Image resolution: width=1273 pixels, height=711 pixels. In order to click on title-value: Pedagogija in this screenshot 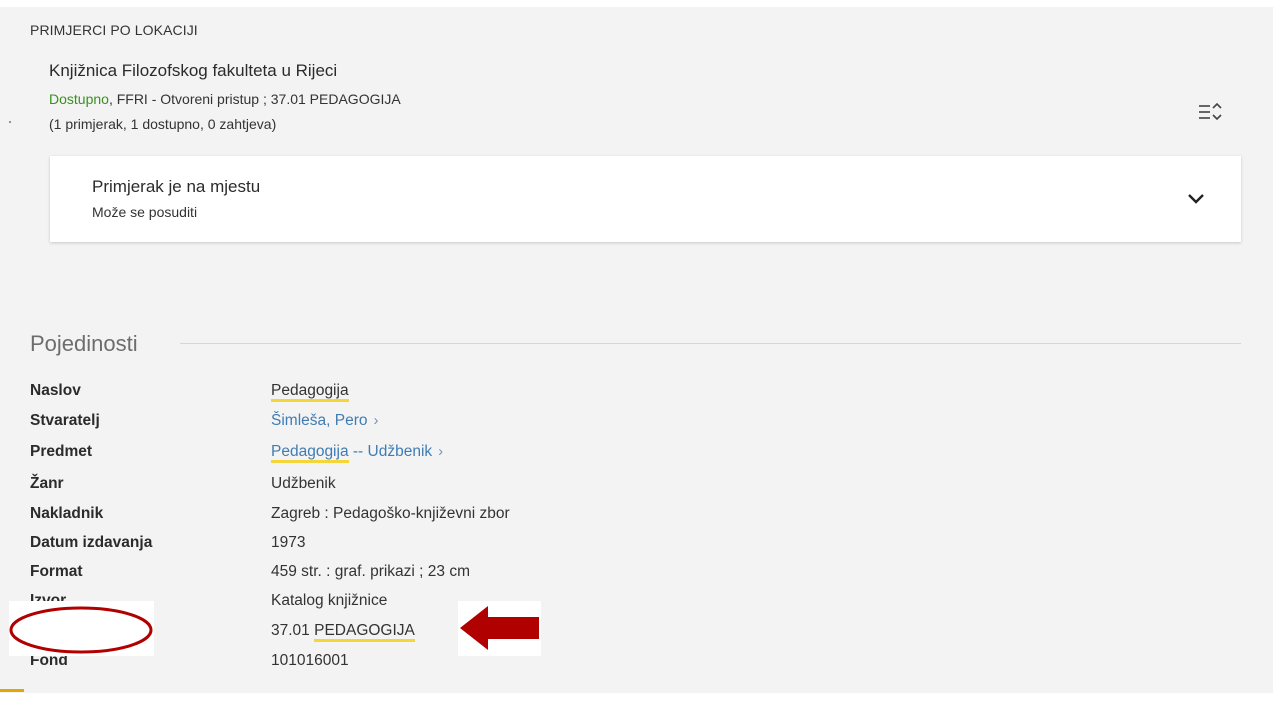, I will do `click(310, 392)`.